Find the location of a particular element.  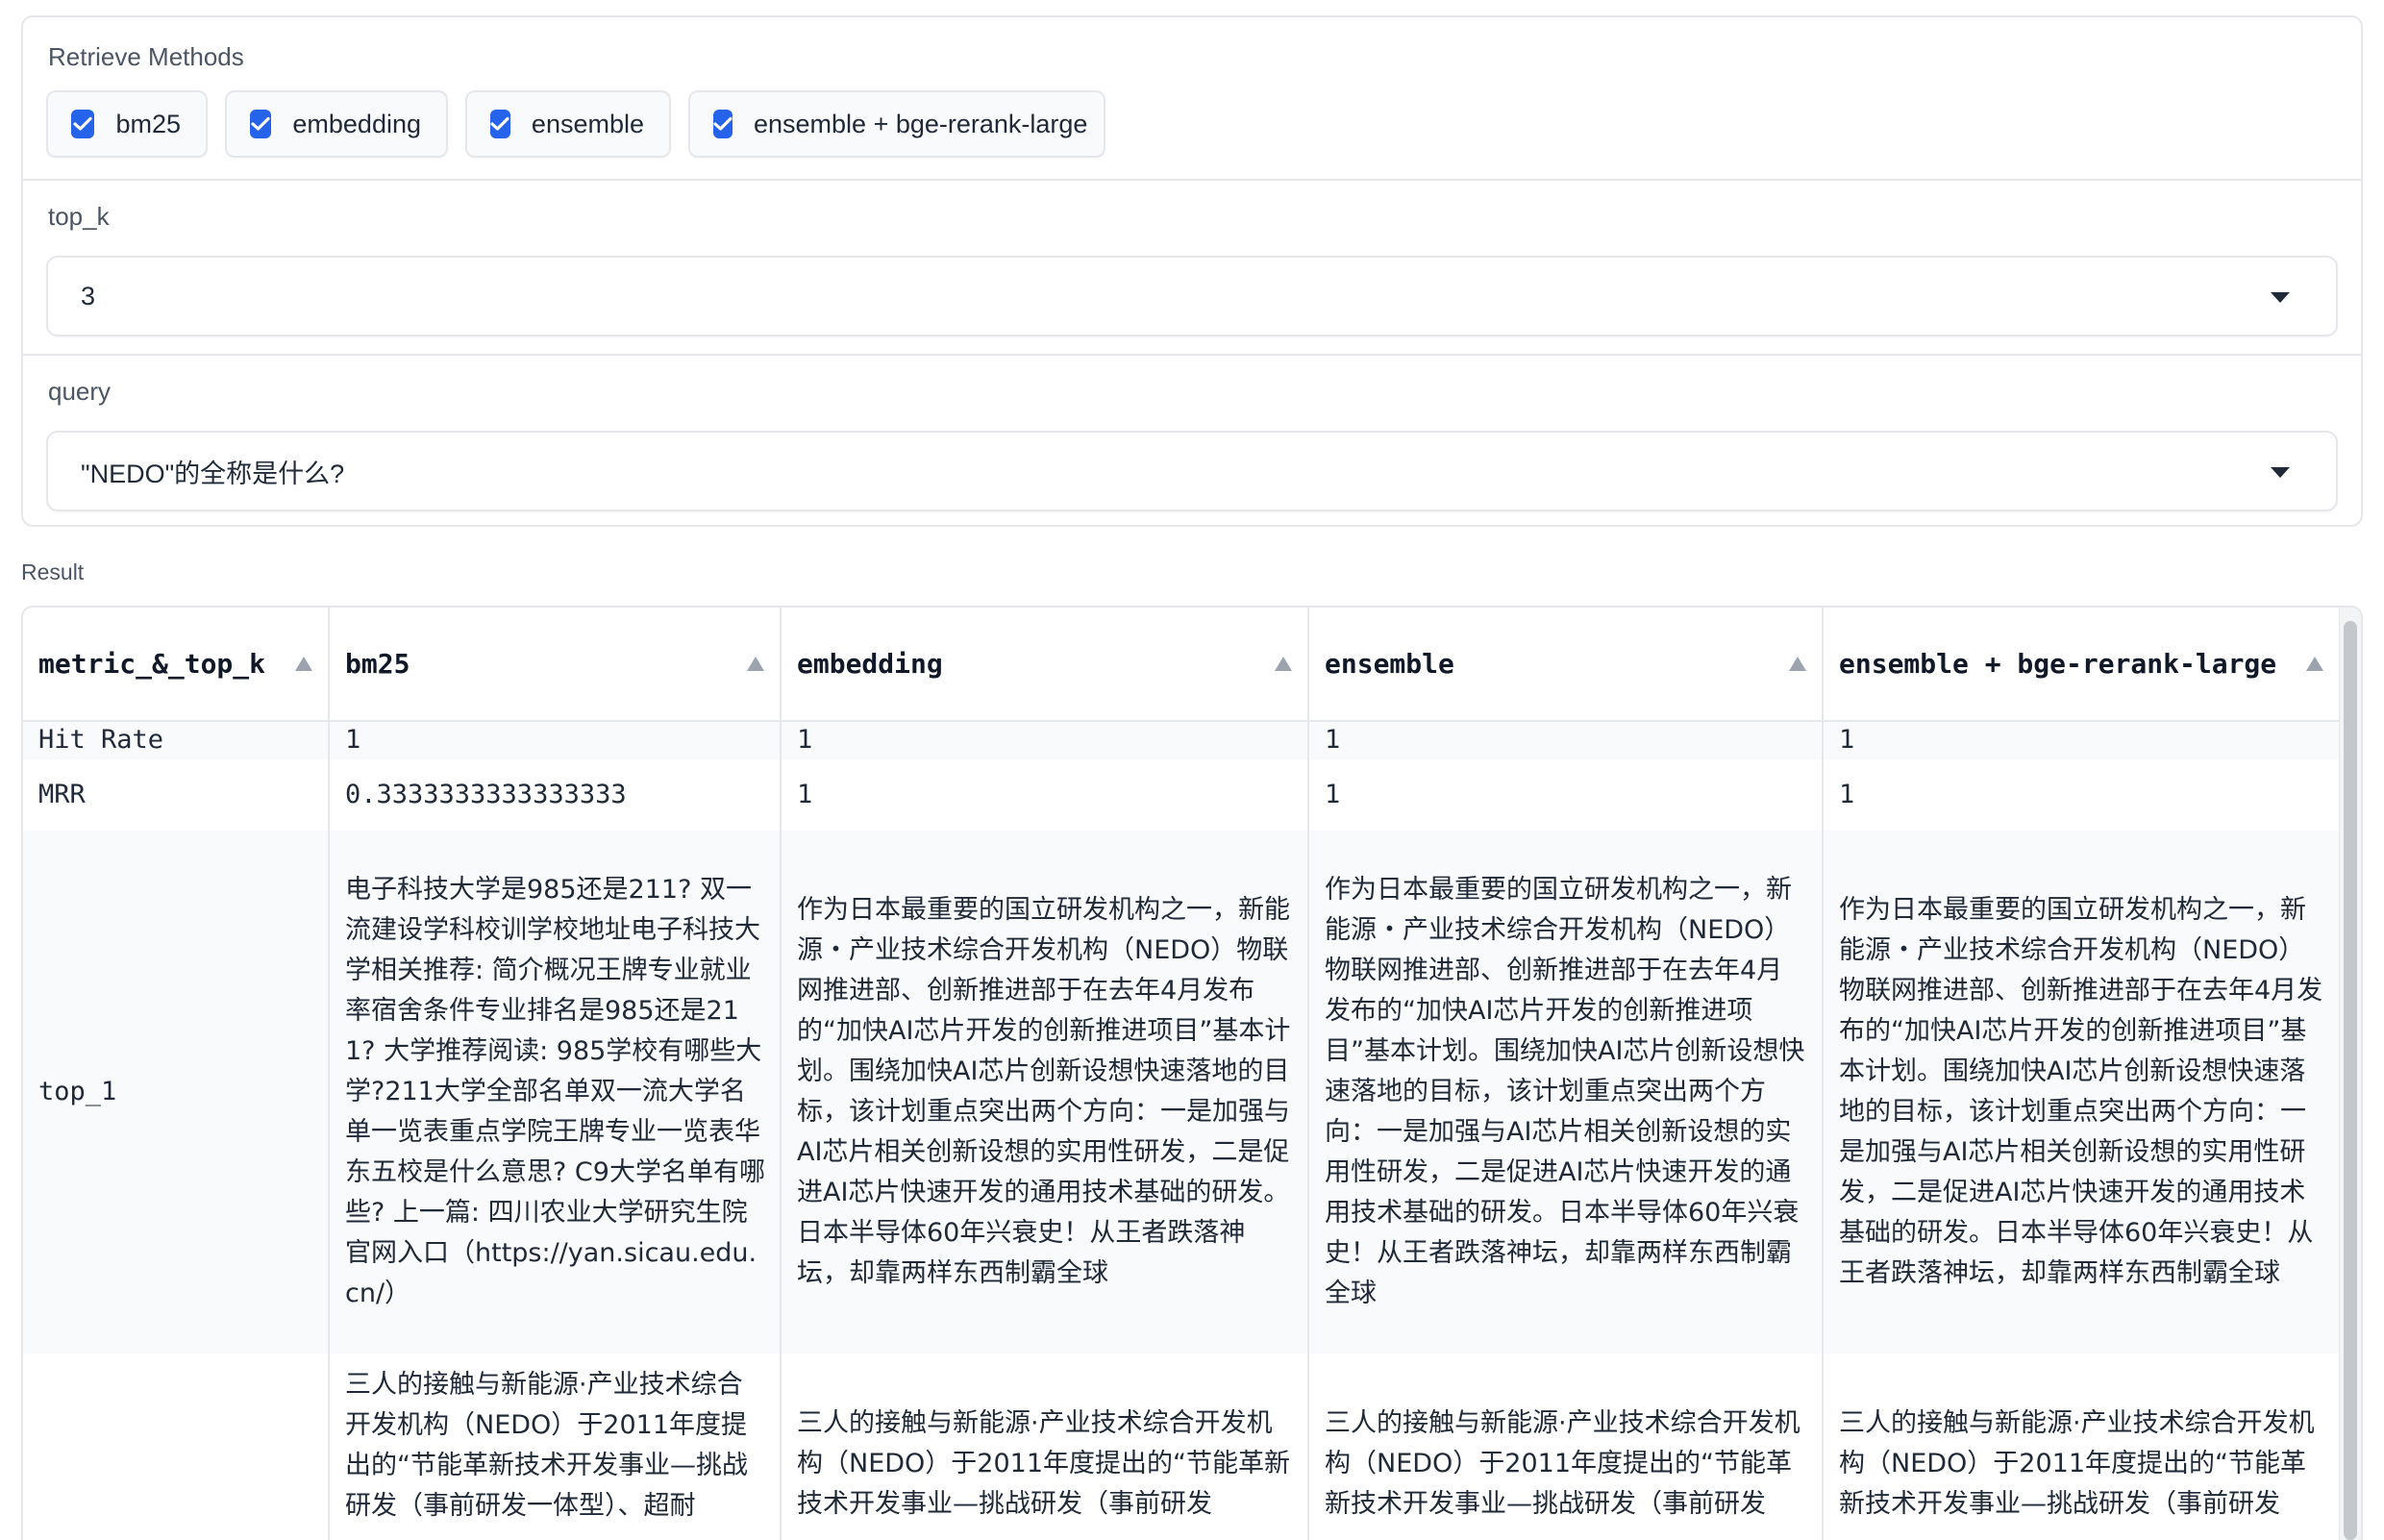

result-label: Result is located at coordinates (53, 571).